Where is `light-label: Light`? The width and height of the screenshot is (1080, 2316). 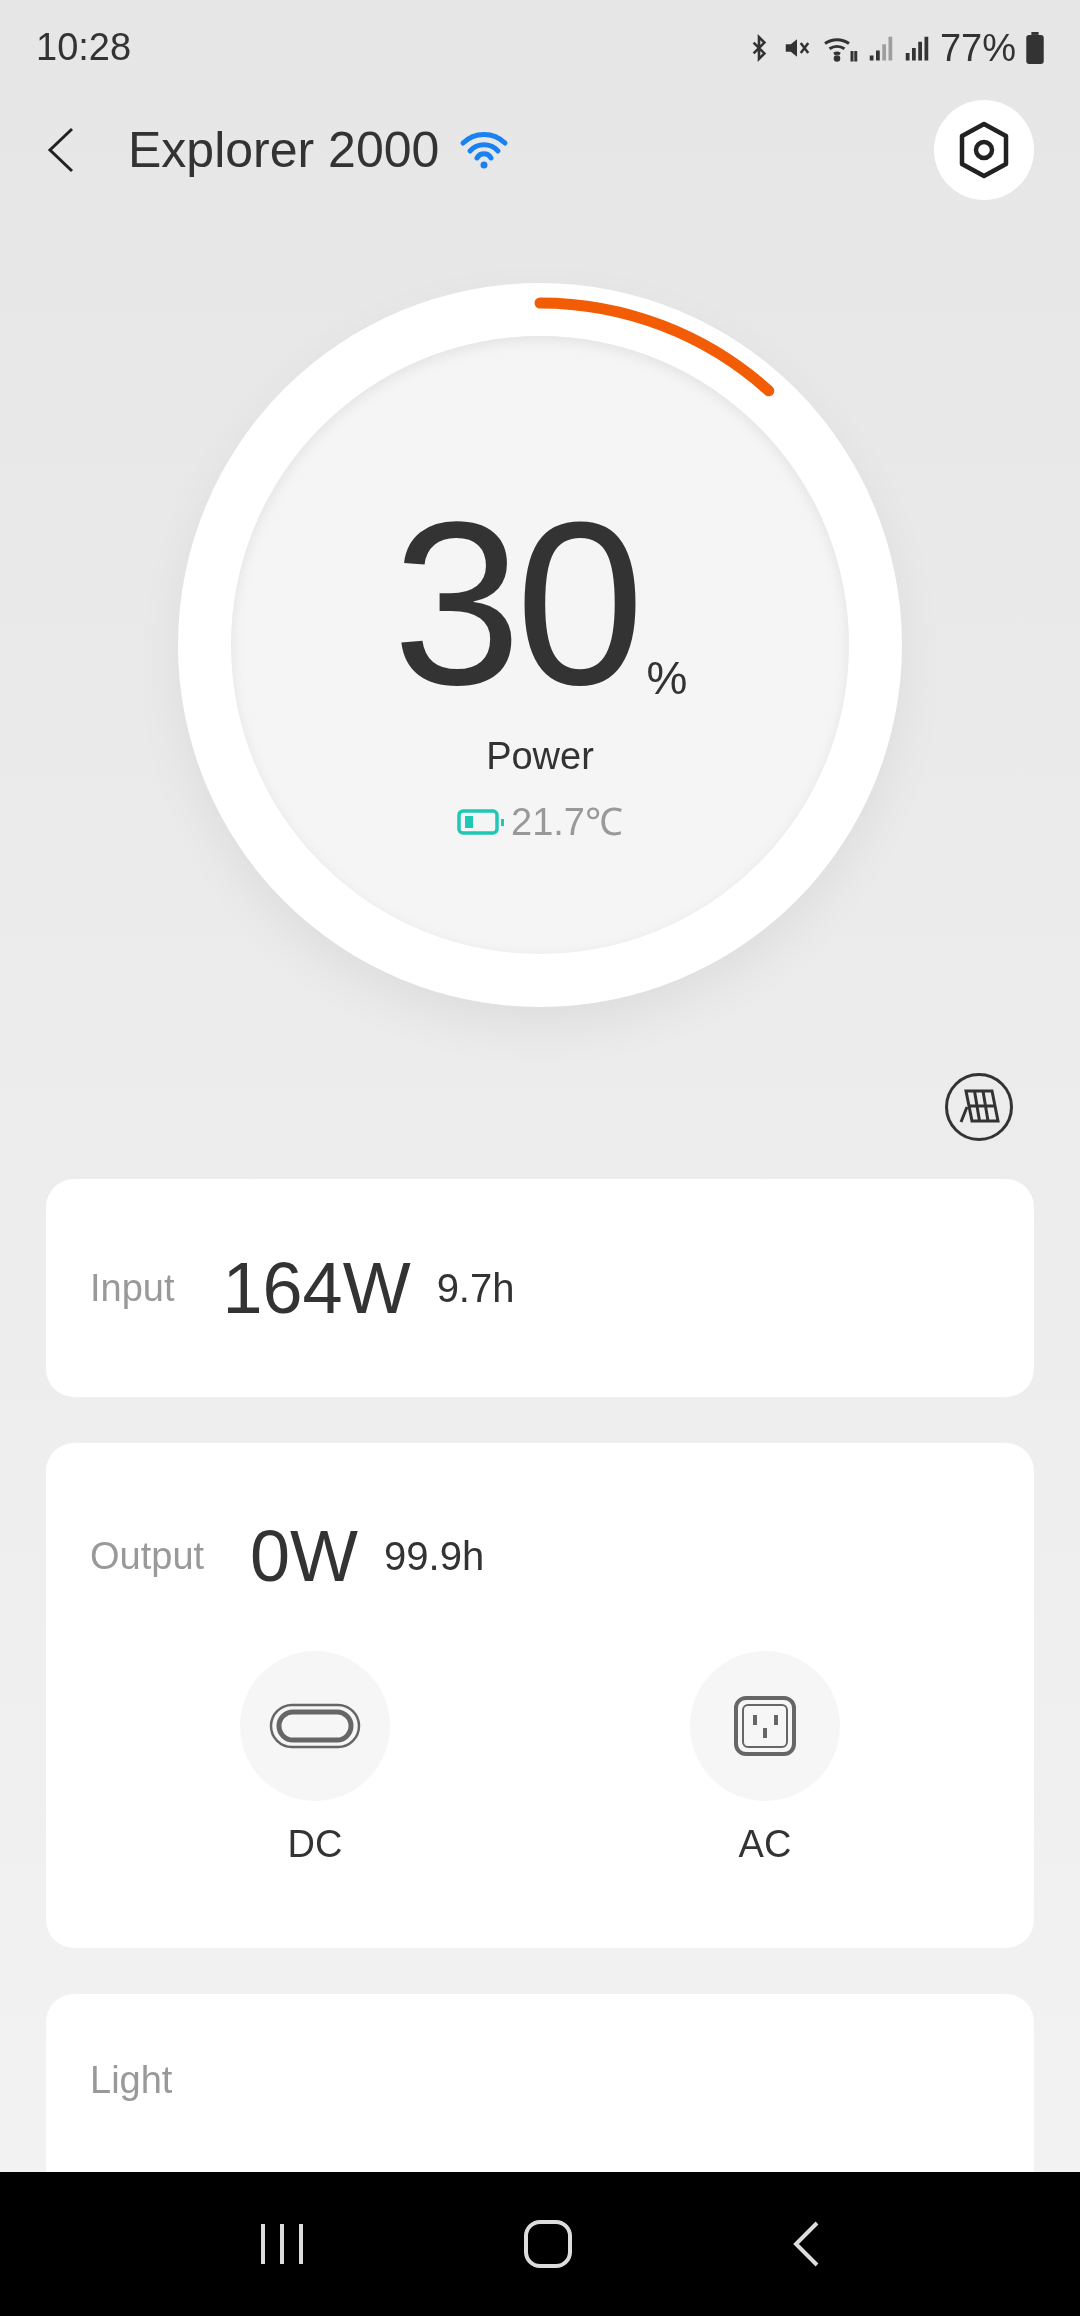 light-label: Light is located at coordinates (131, 2080).